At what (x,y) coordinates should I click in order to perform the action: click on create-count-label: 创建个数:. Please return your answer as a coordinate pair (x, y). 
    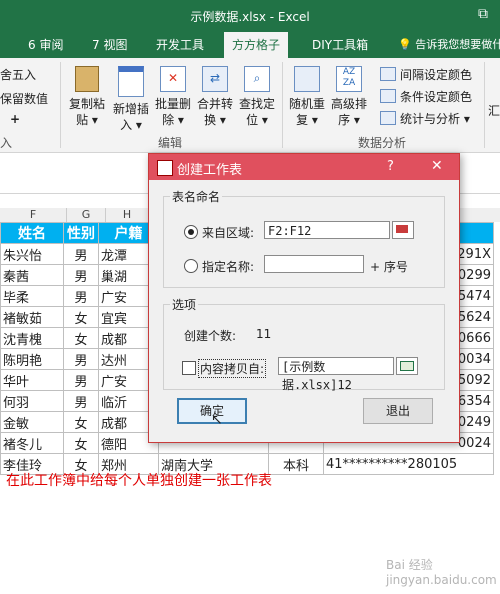
    Looking at the image, I should click on (210, 336).